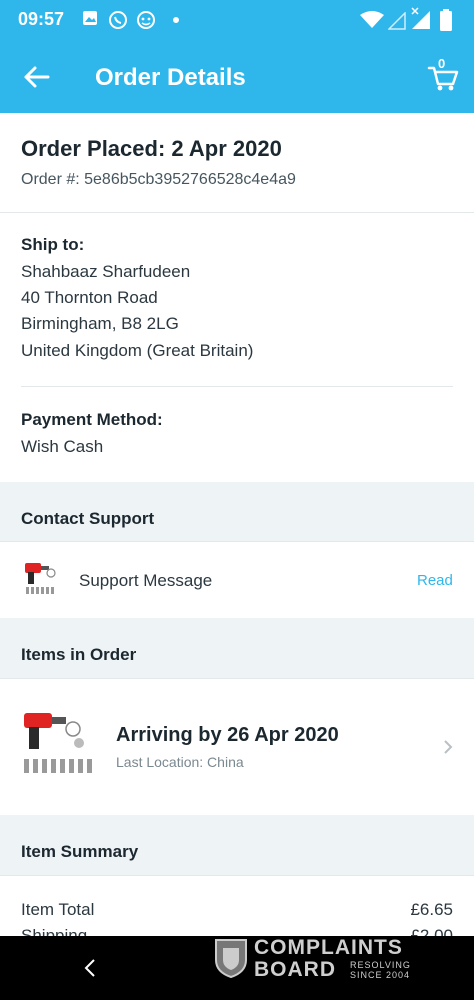 Image resolution: width=474 pixels, height=1000 pixels. What do you see at coordinates (448, 747) in the screenshot?
I see `chevron-right-icon` at bounding box center [448, 747].